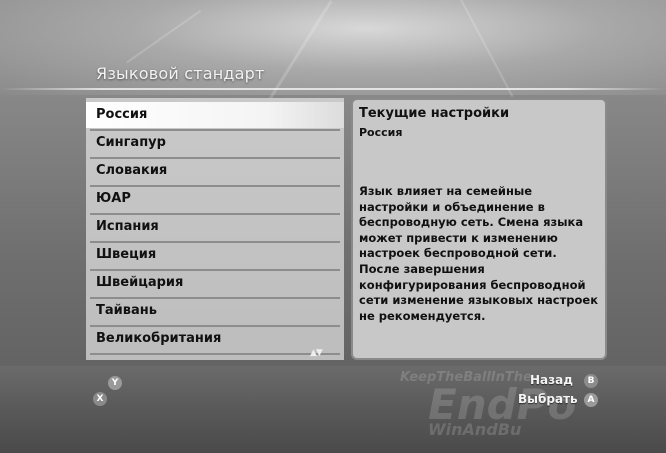 This screenshot has height=453, width=666. I want to click on list-item-singapore: Сингапур, so click(215, 143).